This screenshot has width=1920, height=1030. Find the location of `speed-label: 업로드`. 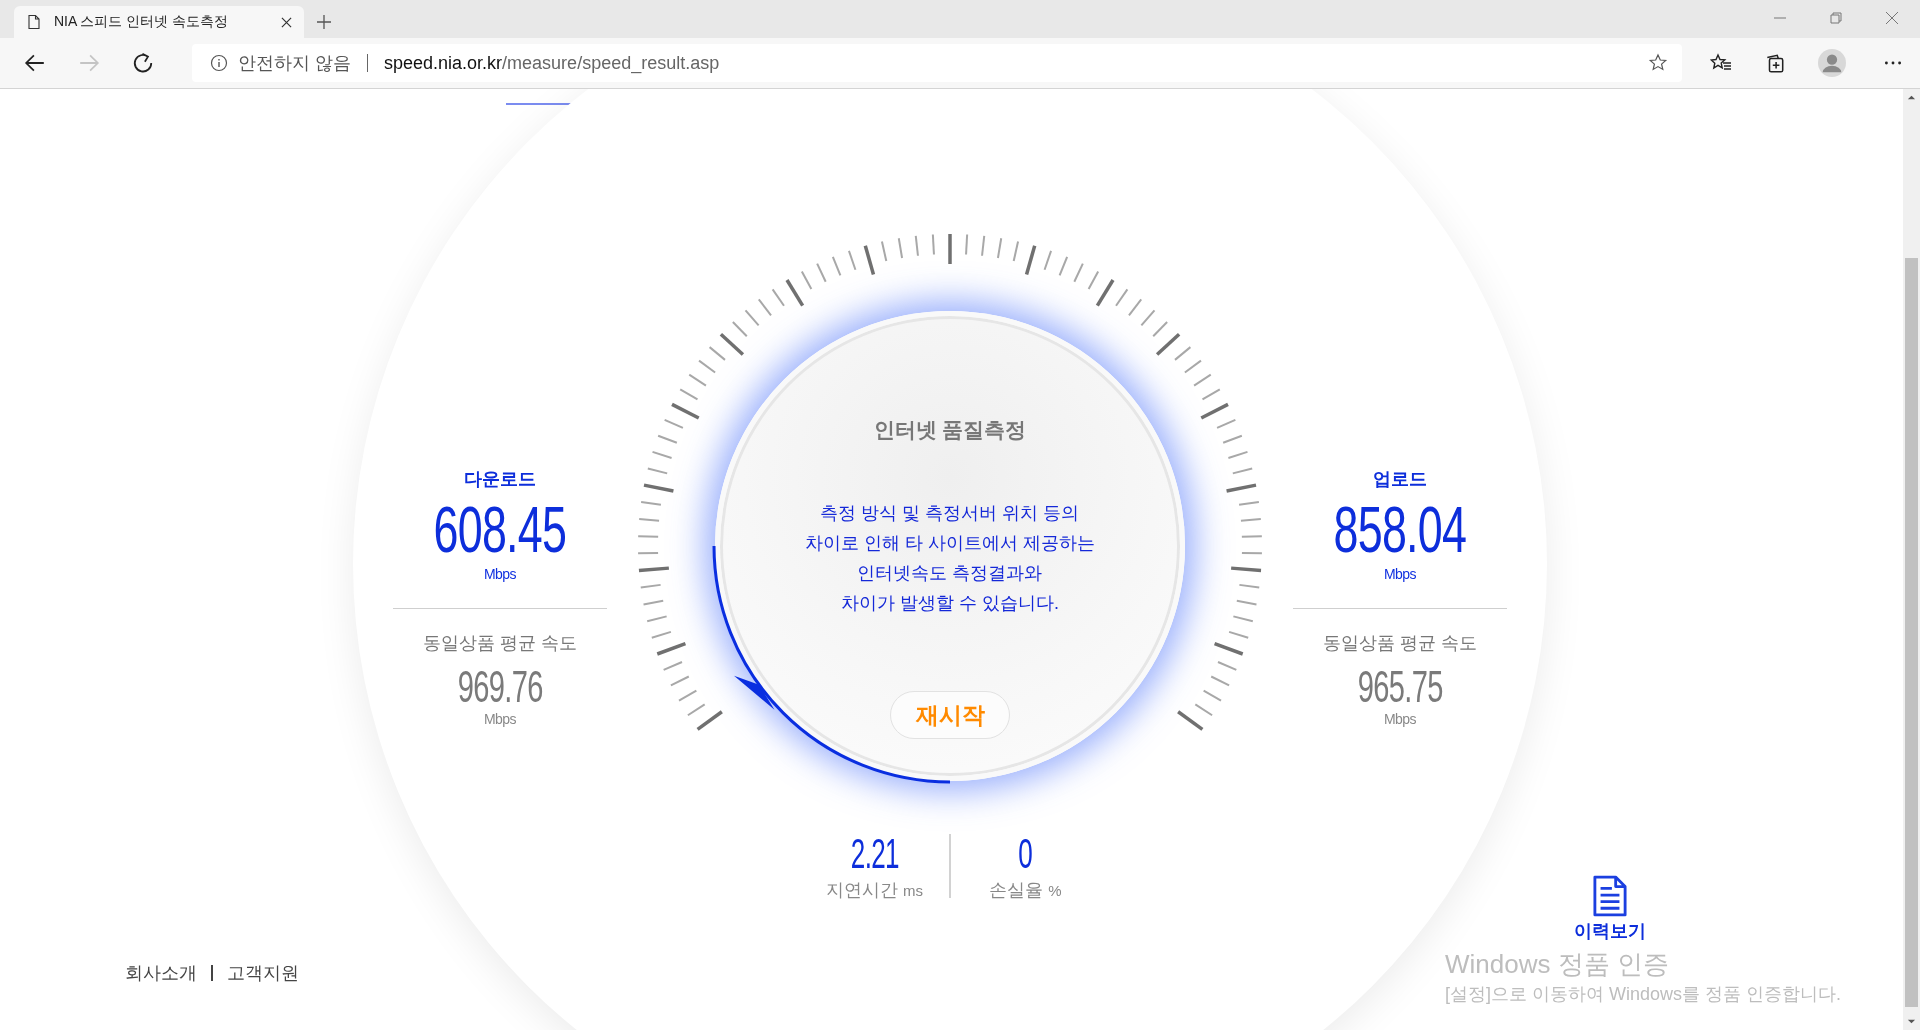

speed-label: 업로드 is located at coordinates (1400, 479).